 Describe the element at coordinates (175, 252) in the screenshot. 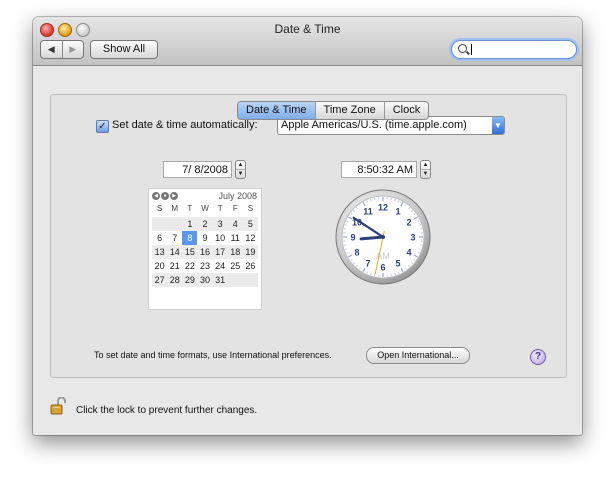

I see `calendar-day: 14` at that location.